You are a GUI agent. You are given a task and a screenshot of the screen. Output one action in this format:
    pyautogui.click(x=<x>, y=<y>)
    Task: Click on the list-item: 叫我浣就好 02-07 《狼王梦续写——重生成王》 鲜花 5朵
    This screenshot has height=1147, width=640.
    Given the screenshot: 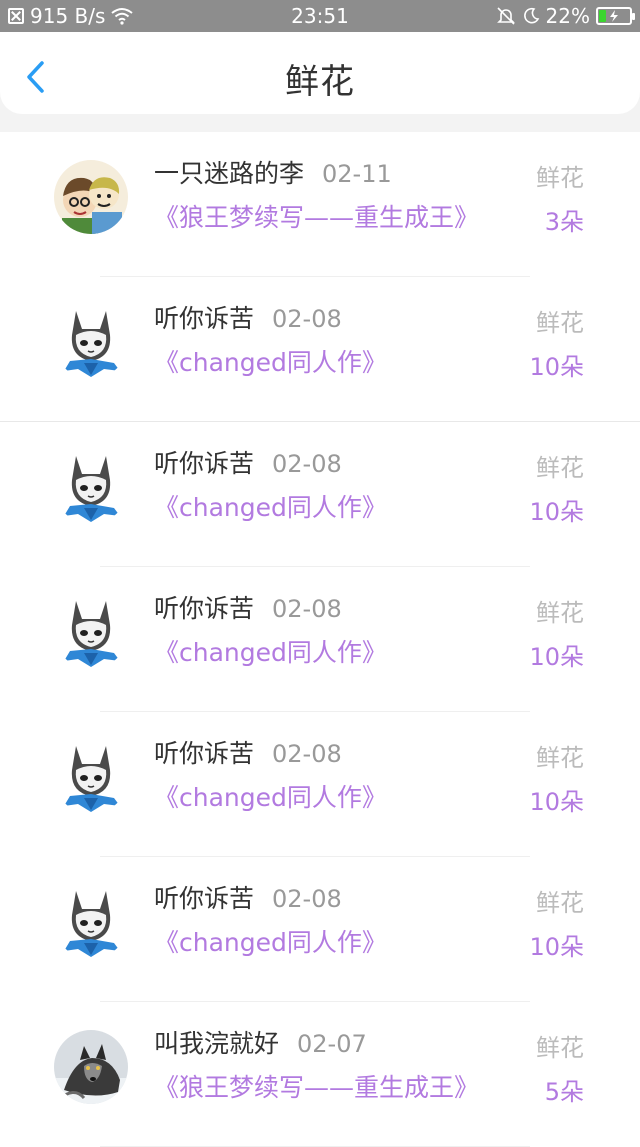 What is the action you would take?
    pyautogui.click(x=320, y=1074)
    